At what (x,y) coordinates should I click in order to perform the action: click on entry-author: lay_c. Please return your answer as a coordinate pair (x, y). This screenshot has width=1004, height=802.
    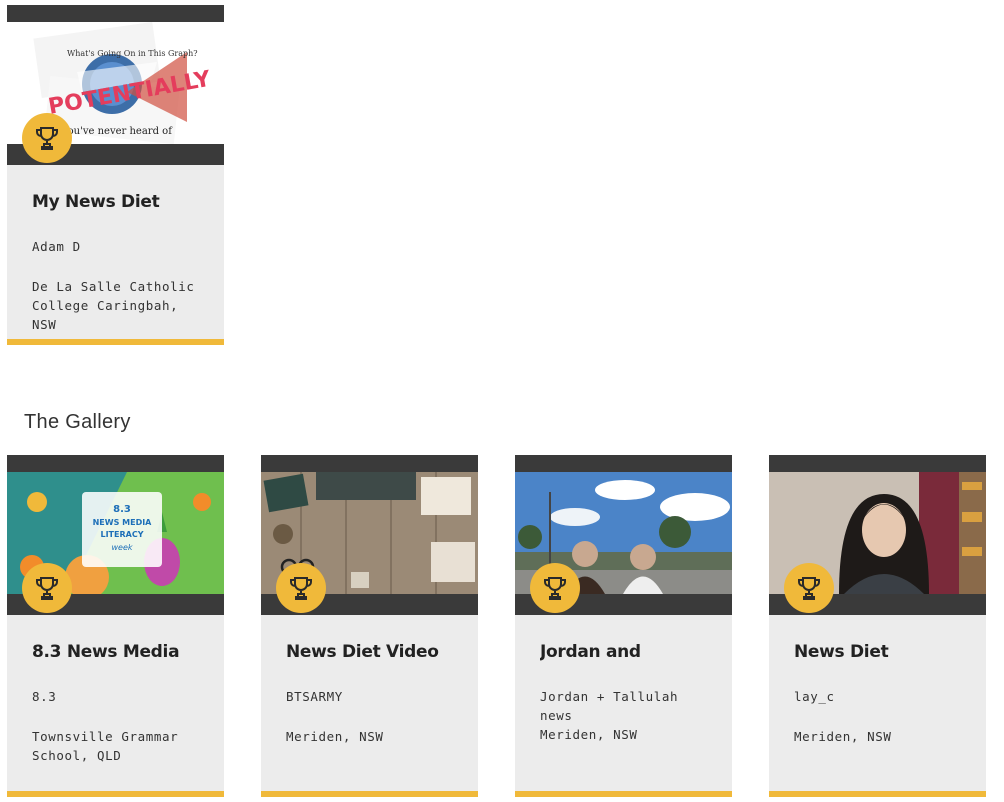
    Looking at the image, I should click on (814, 696).